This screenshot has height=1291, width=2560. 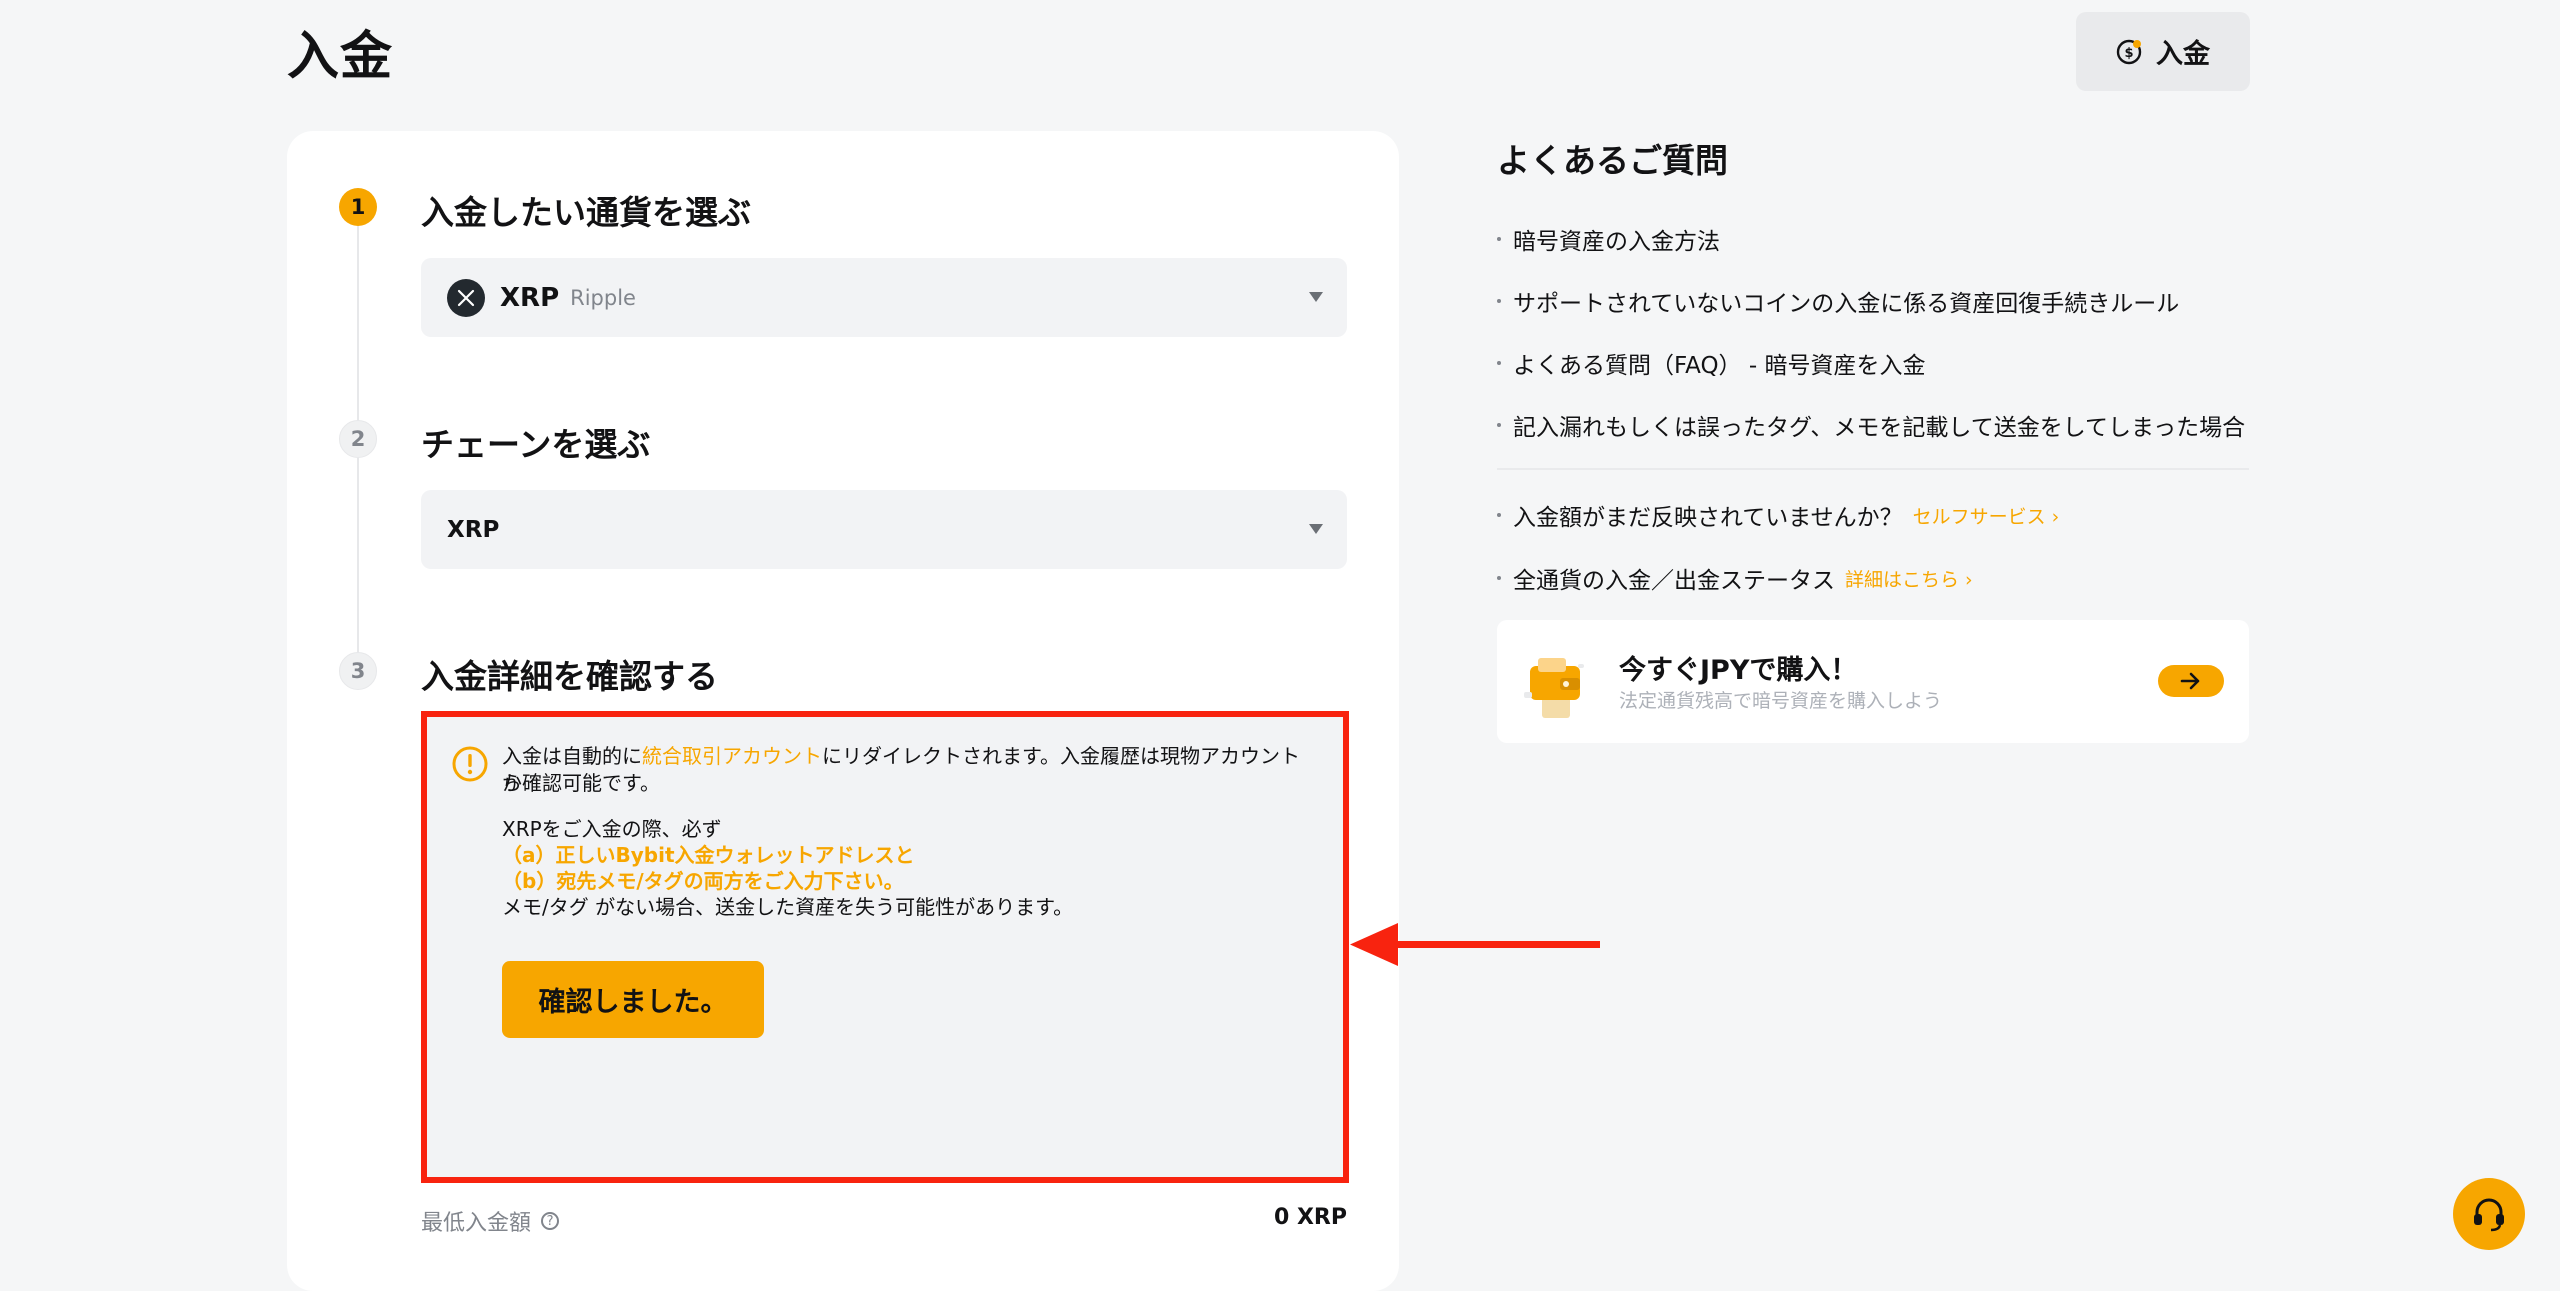 I want to click on step-1-number: 1, so click(x=358, y=207).